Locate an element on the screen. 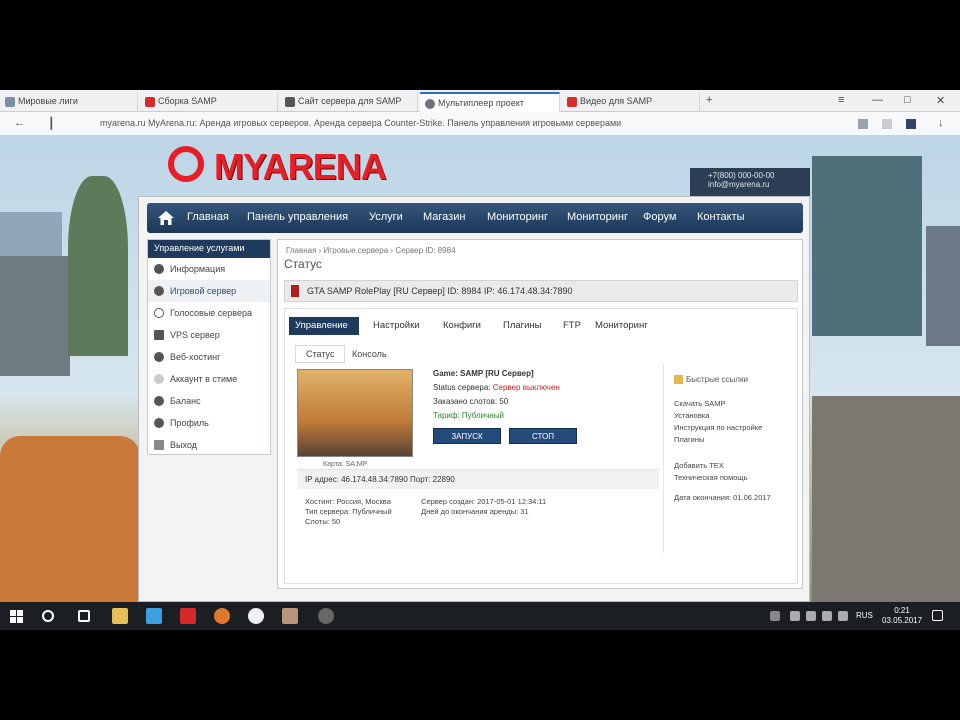 Image resolution: width=960 pixels, height=720 pixels. stat-location: Хостинг: Россия, Москва is located at coordinates (348, 501).